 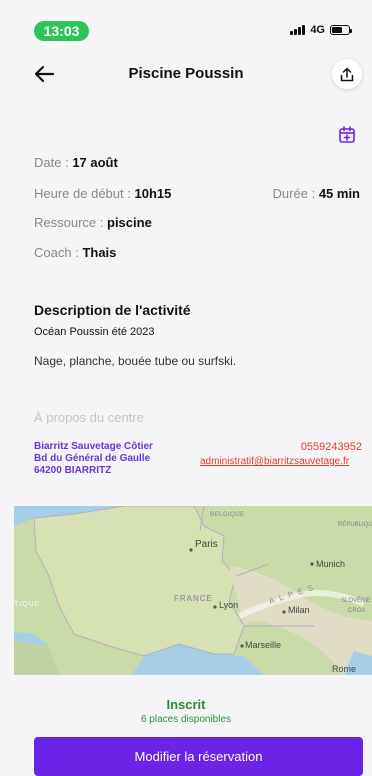 I want to click on share-button, so click(x=347, y=74).